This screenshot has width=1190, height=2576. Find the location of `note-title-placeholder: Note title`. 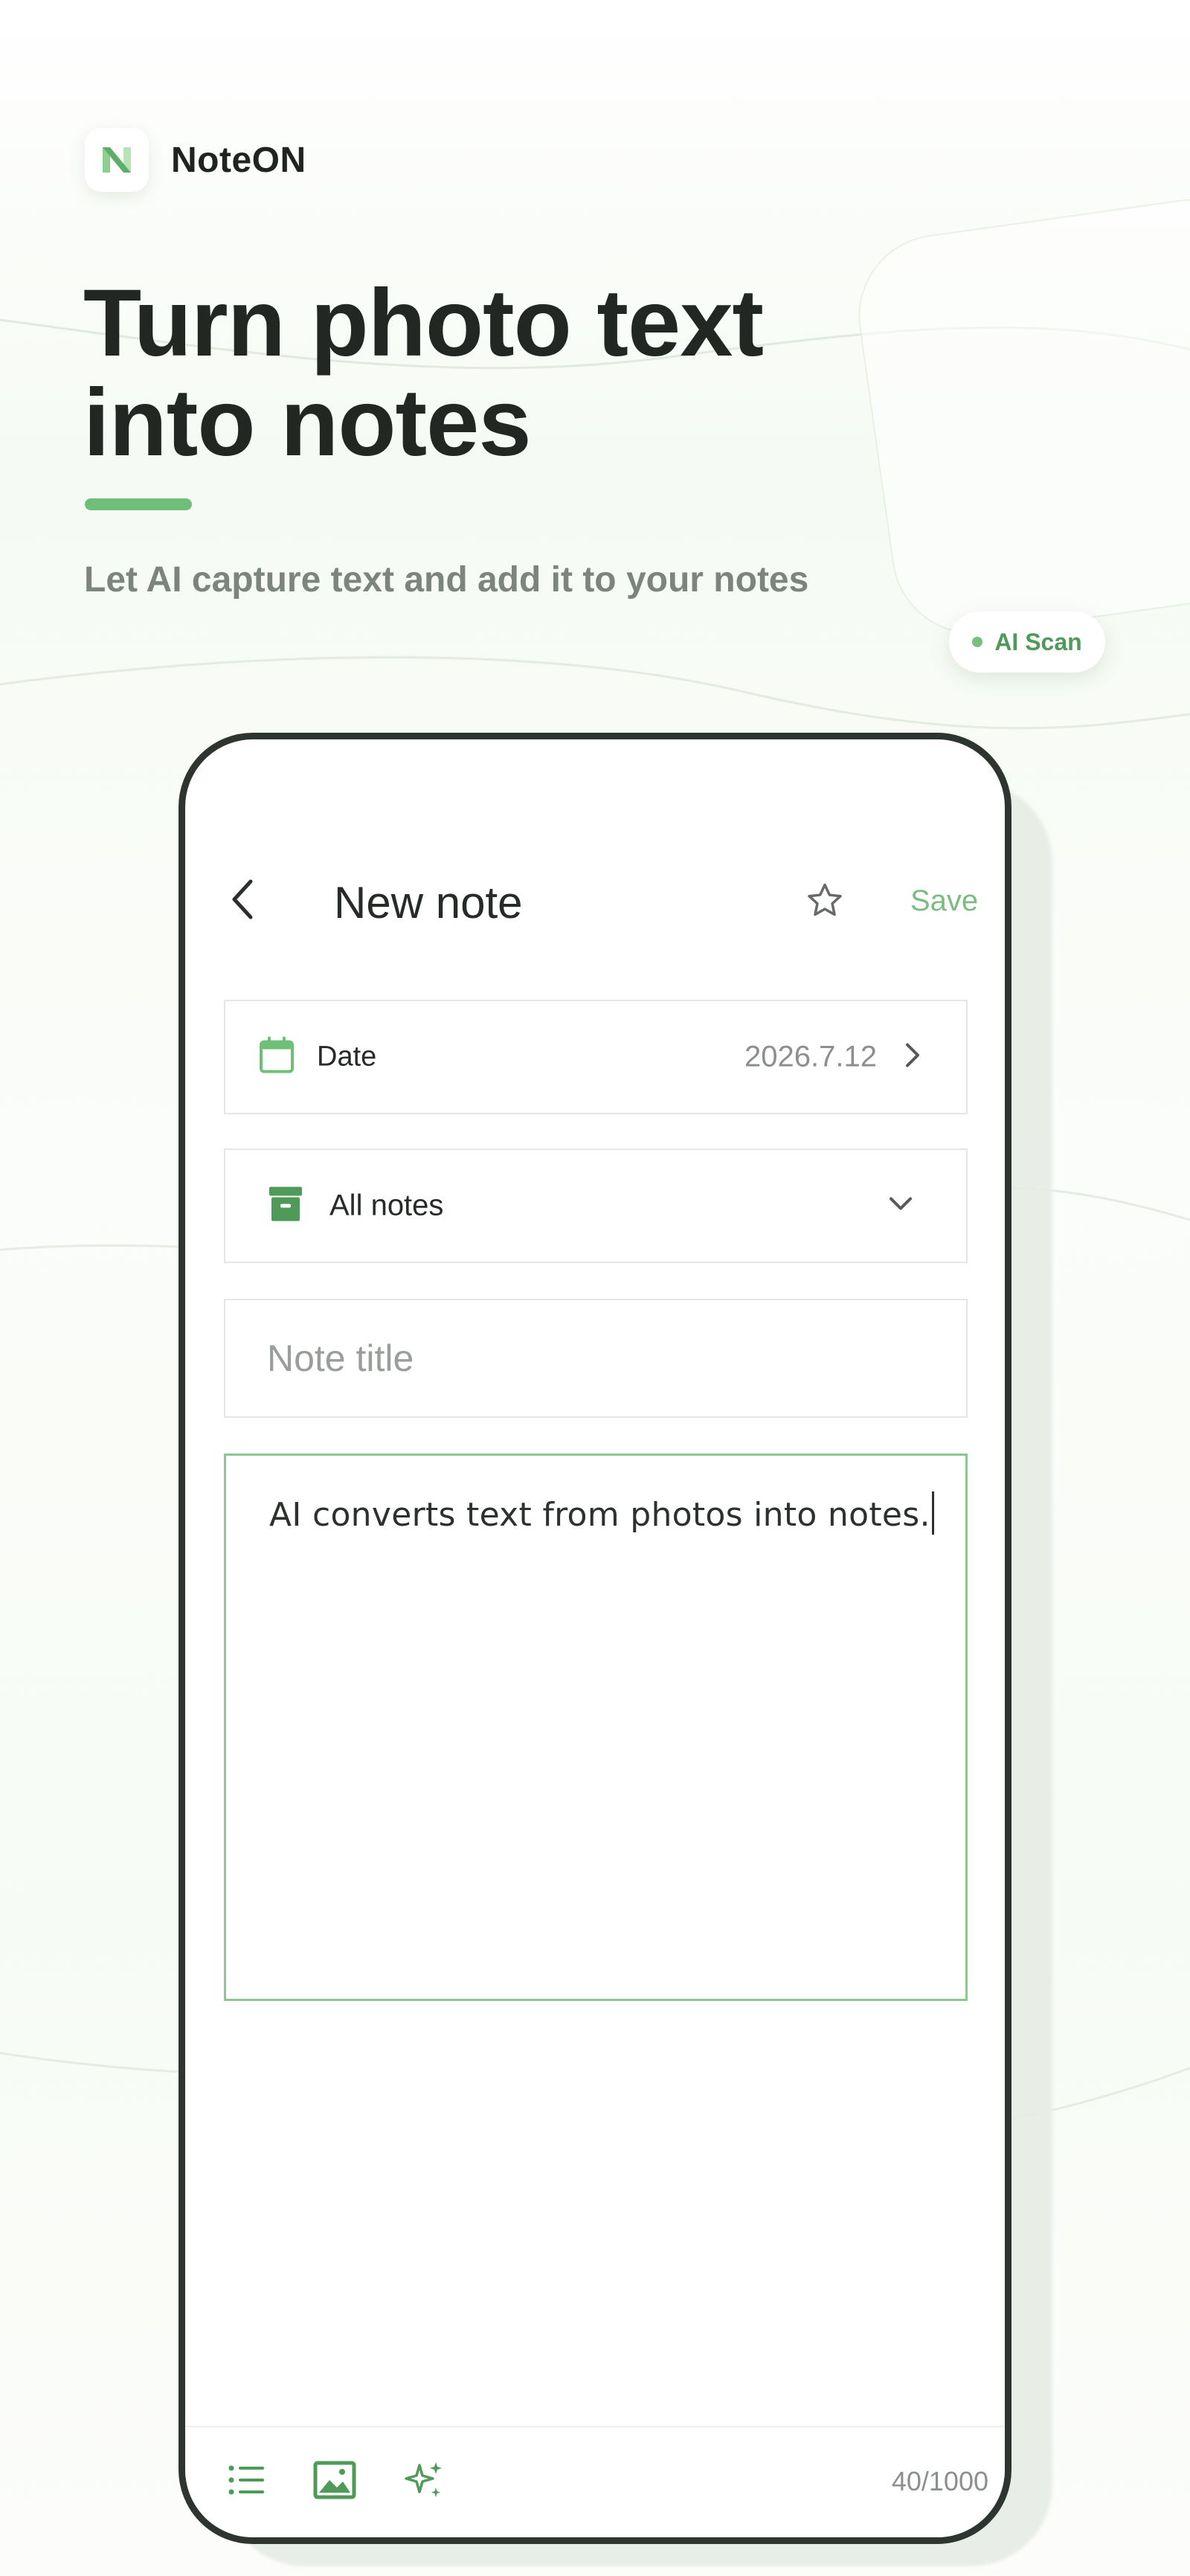

note-title-placeholder: Note title is located at coordinates (340, 1358).